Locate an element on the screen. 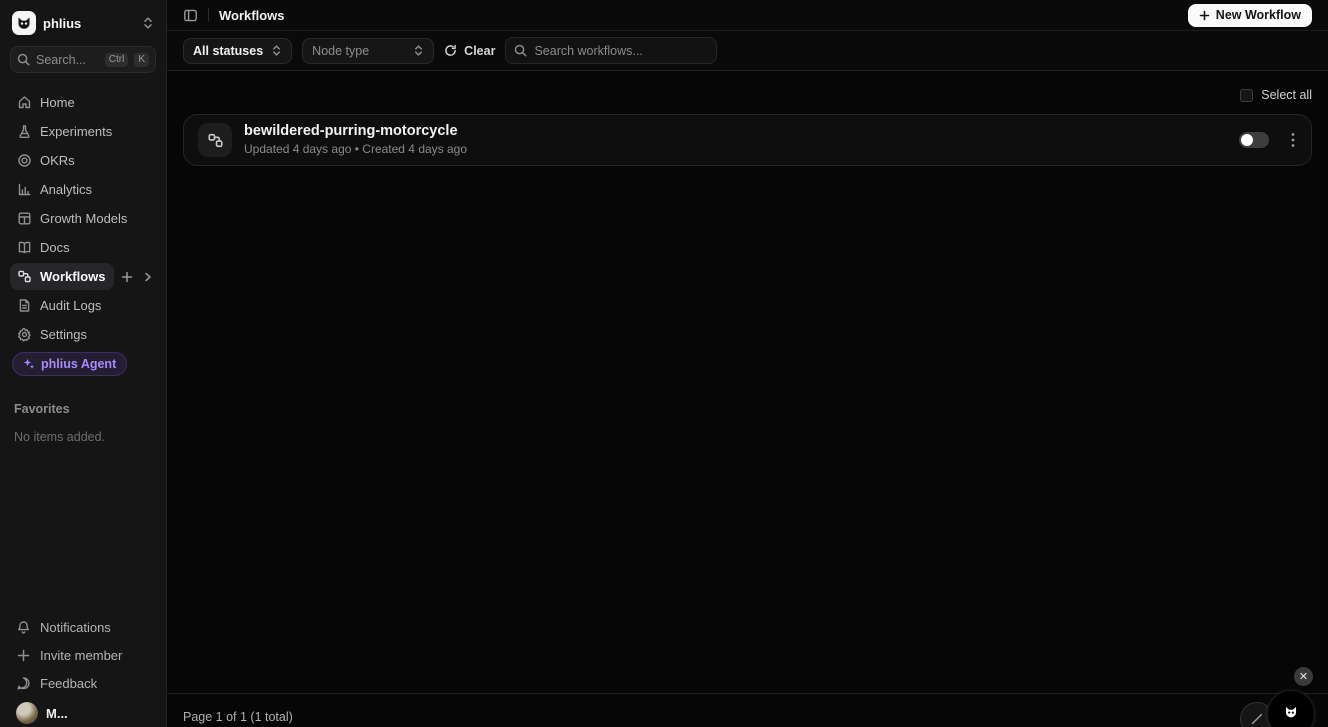 The image size is (1328, 727). new-workflow-button: New Workflow is located at coordinates (1249, 15).